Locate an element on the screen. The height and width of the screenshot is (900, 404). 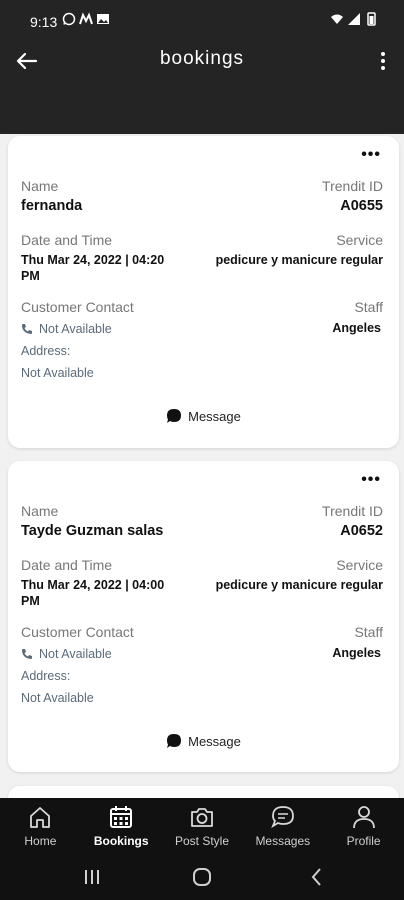
battery-icon is located at coordinates (371, 19).